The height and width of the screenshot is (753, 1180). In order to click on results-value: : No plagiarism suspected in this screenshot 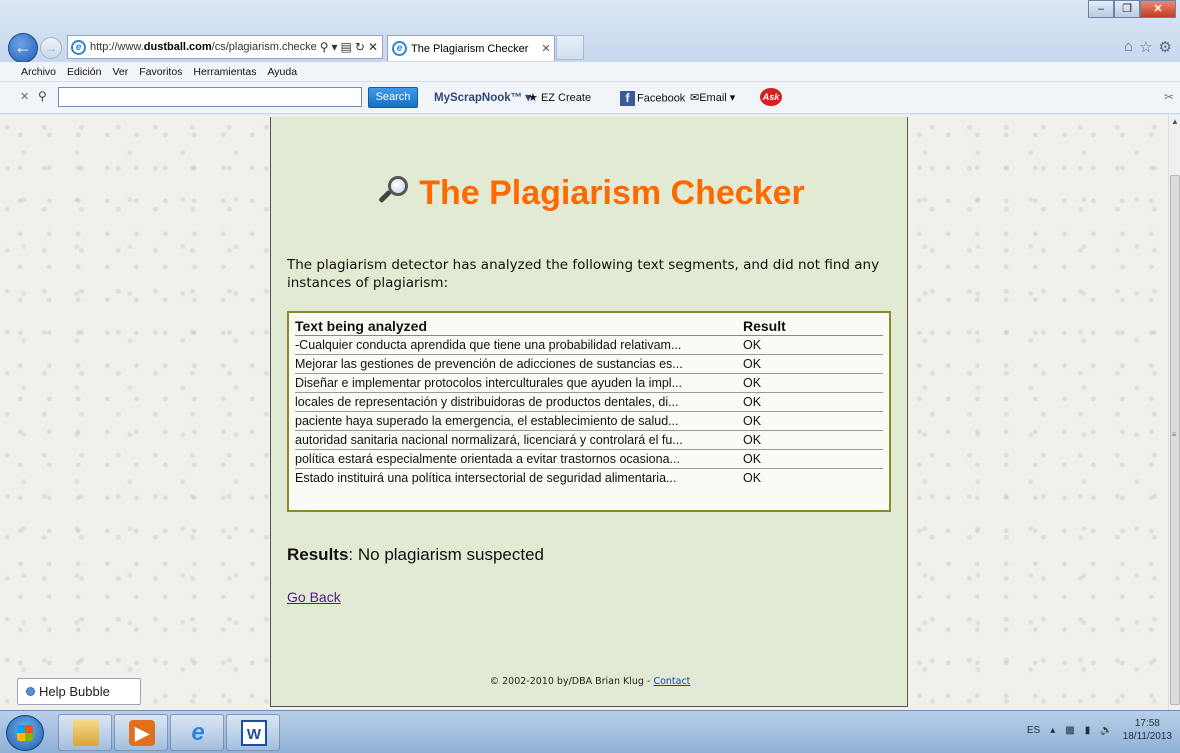, I will do `click(446, 554)`.